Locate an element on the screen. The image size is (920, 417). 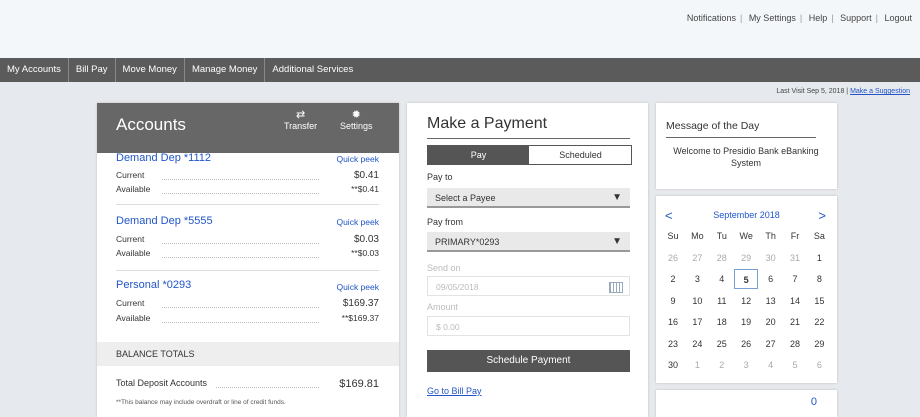
tab-scheduled: Scheduled is located at coordinates (580, 155).